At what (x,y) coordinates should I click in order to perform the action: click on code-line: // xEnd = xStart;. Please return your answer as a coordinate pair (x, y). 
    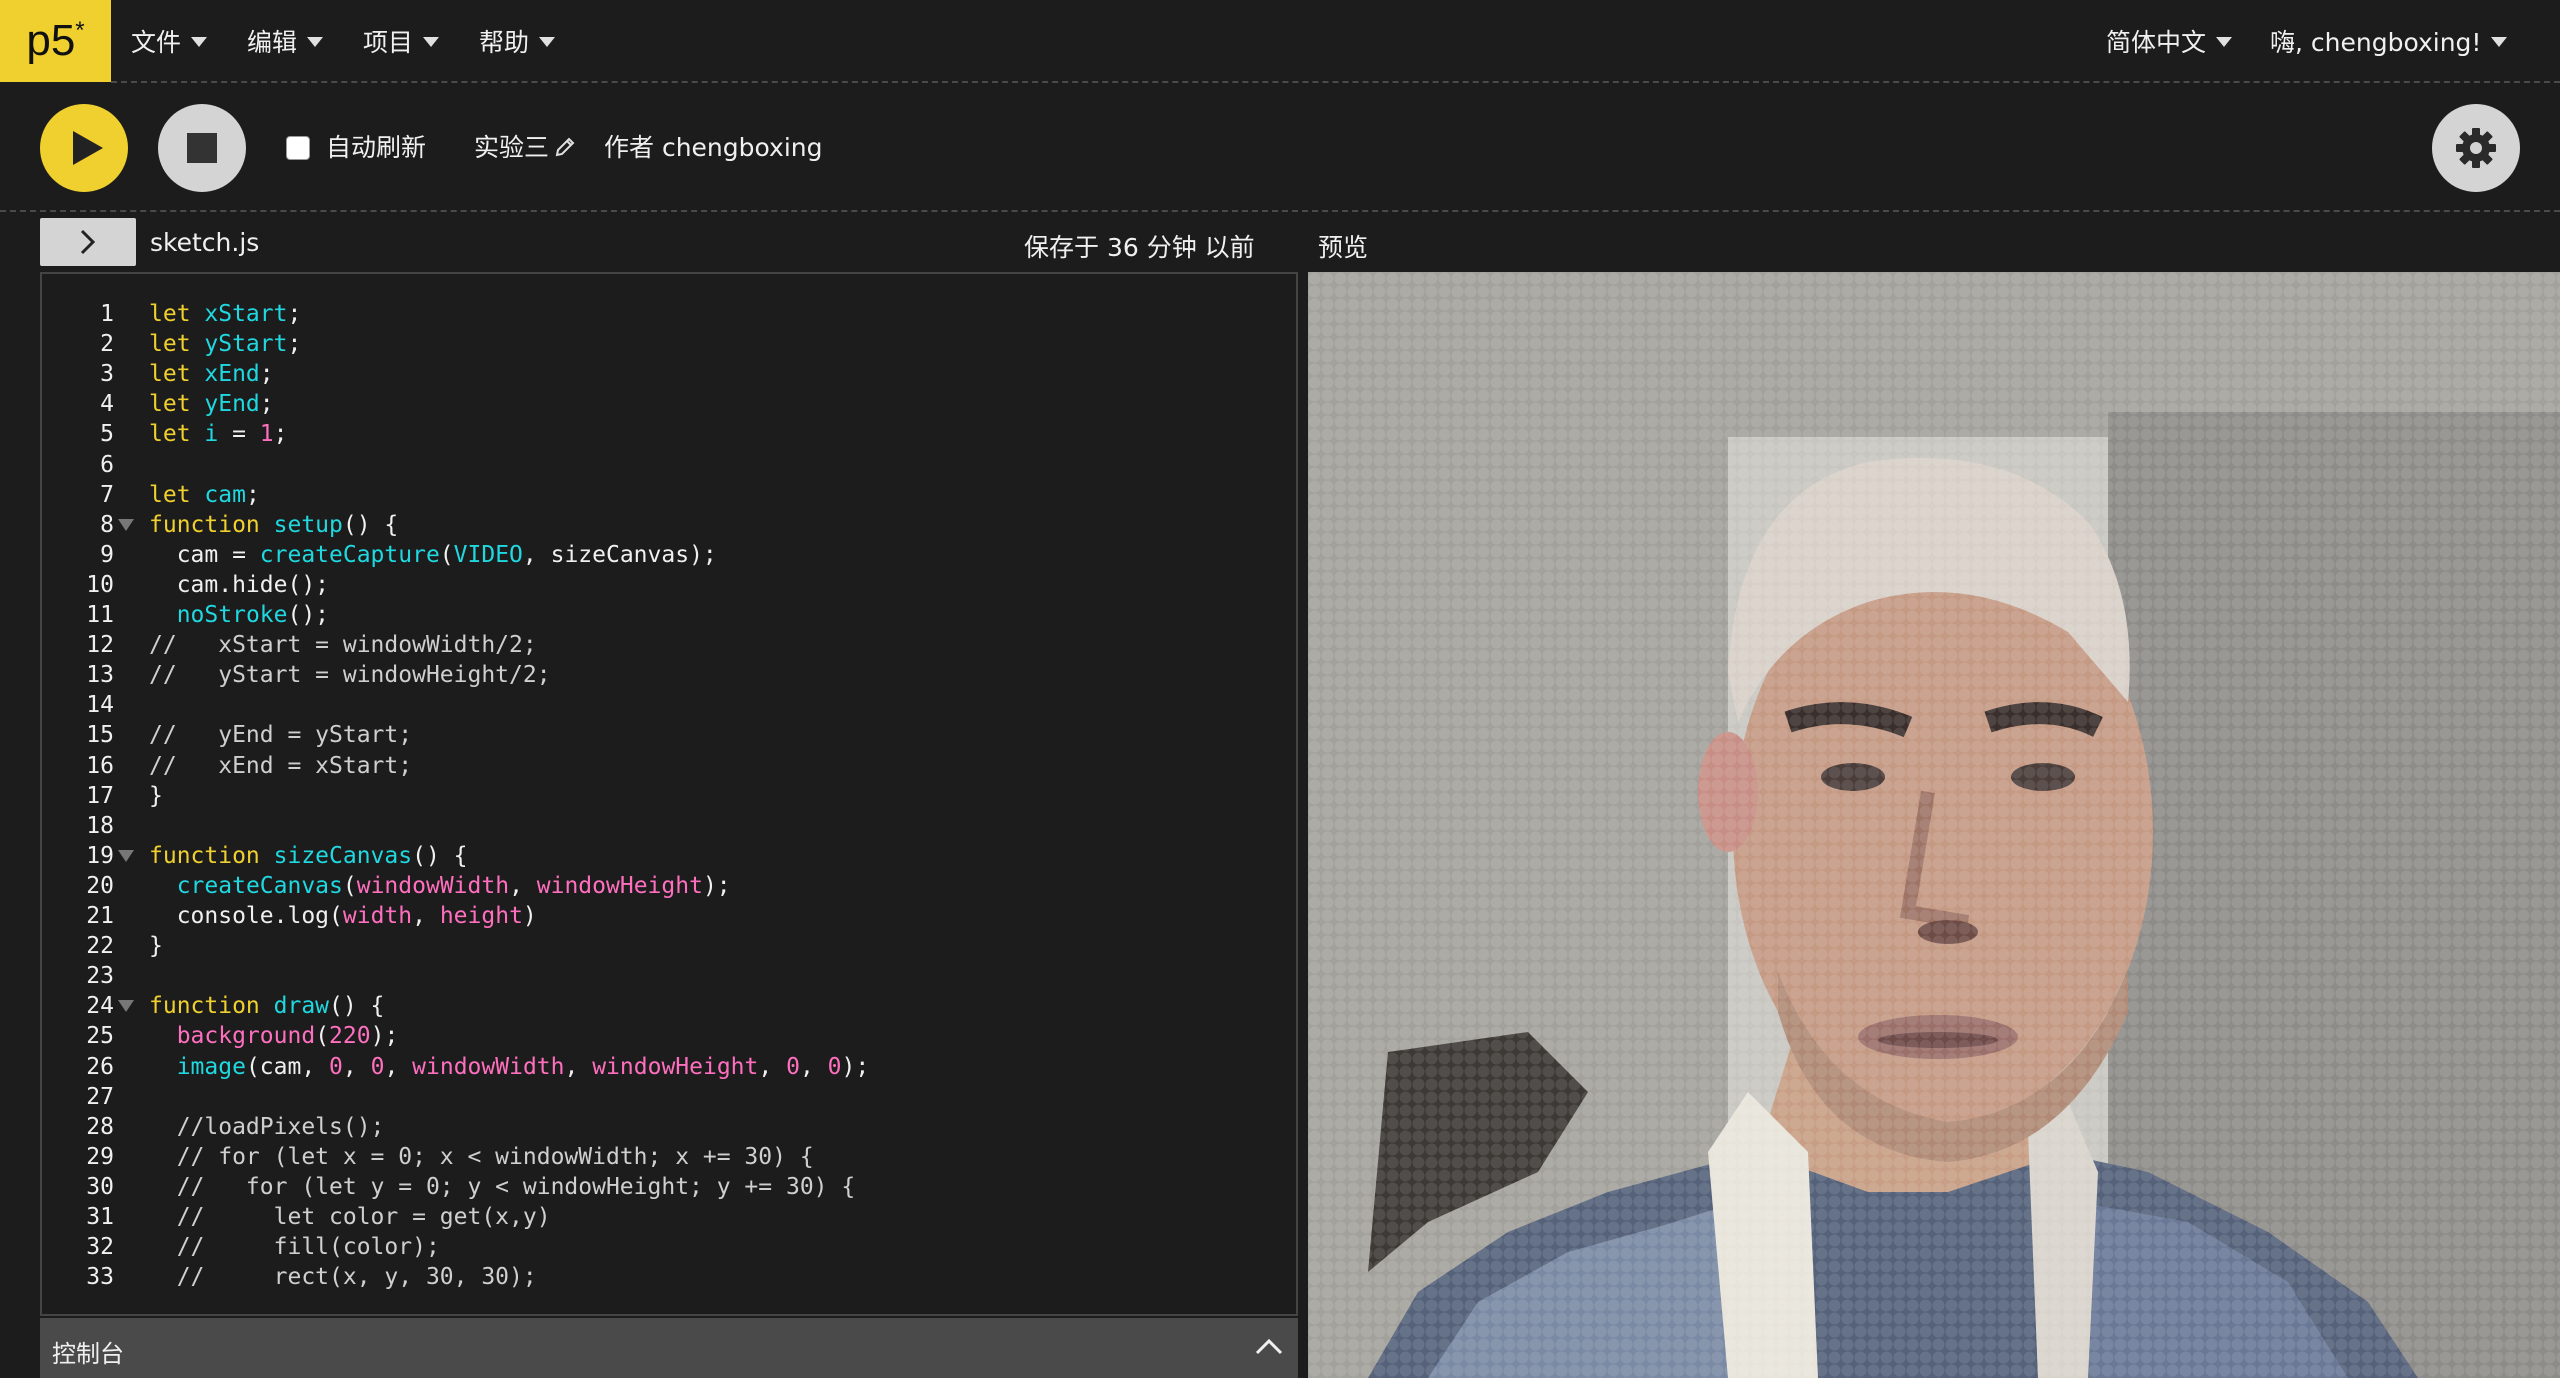
    Looking at the image, I should click on (280, 766).